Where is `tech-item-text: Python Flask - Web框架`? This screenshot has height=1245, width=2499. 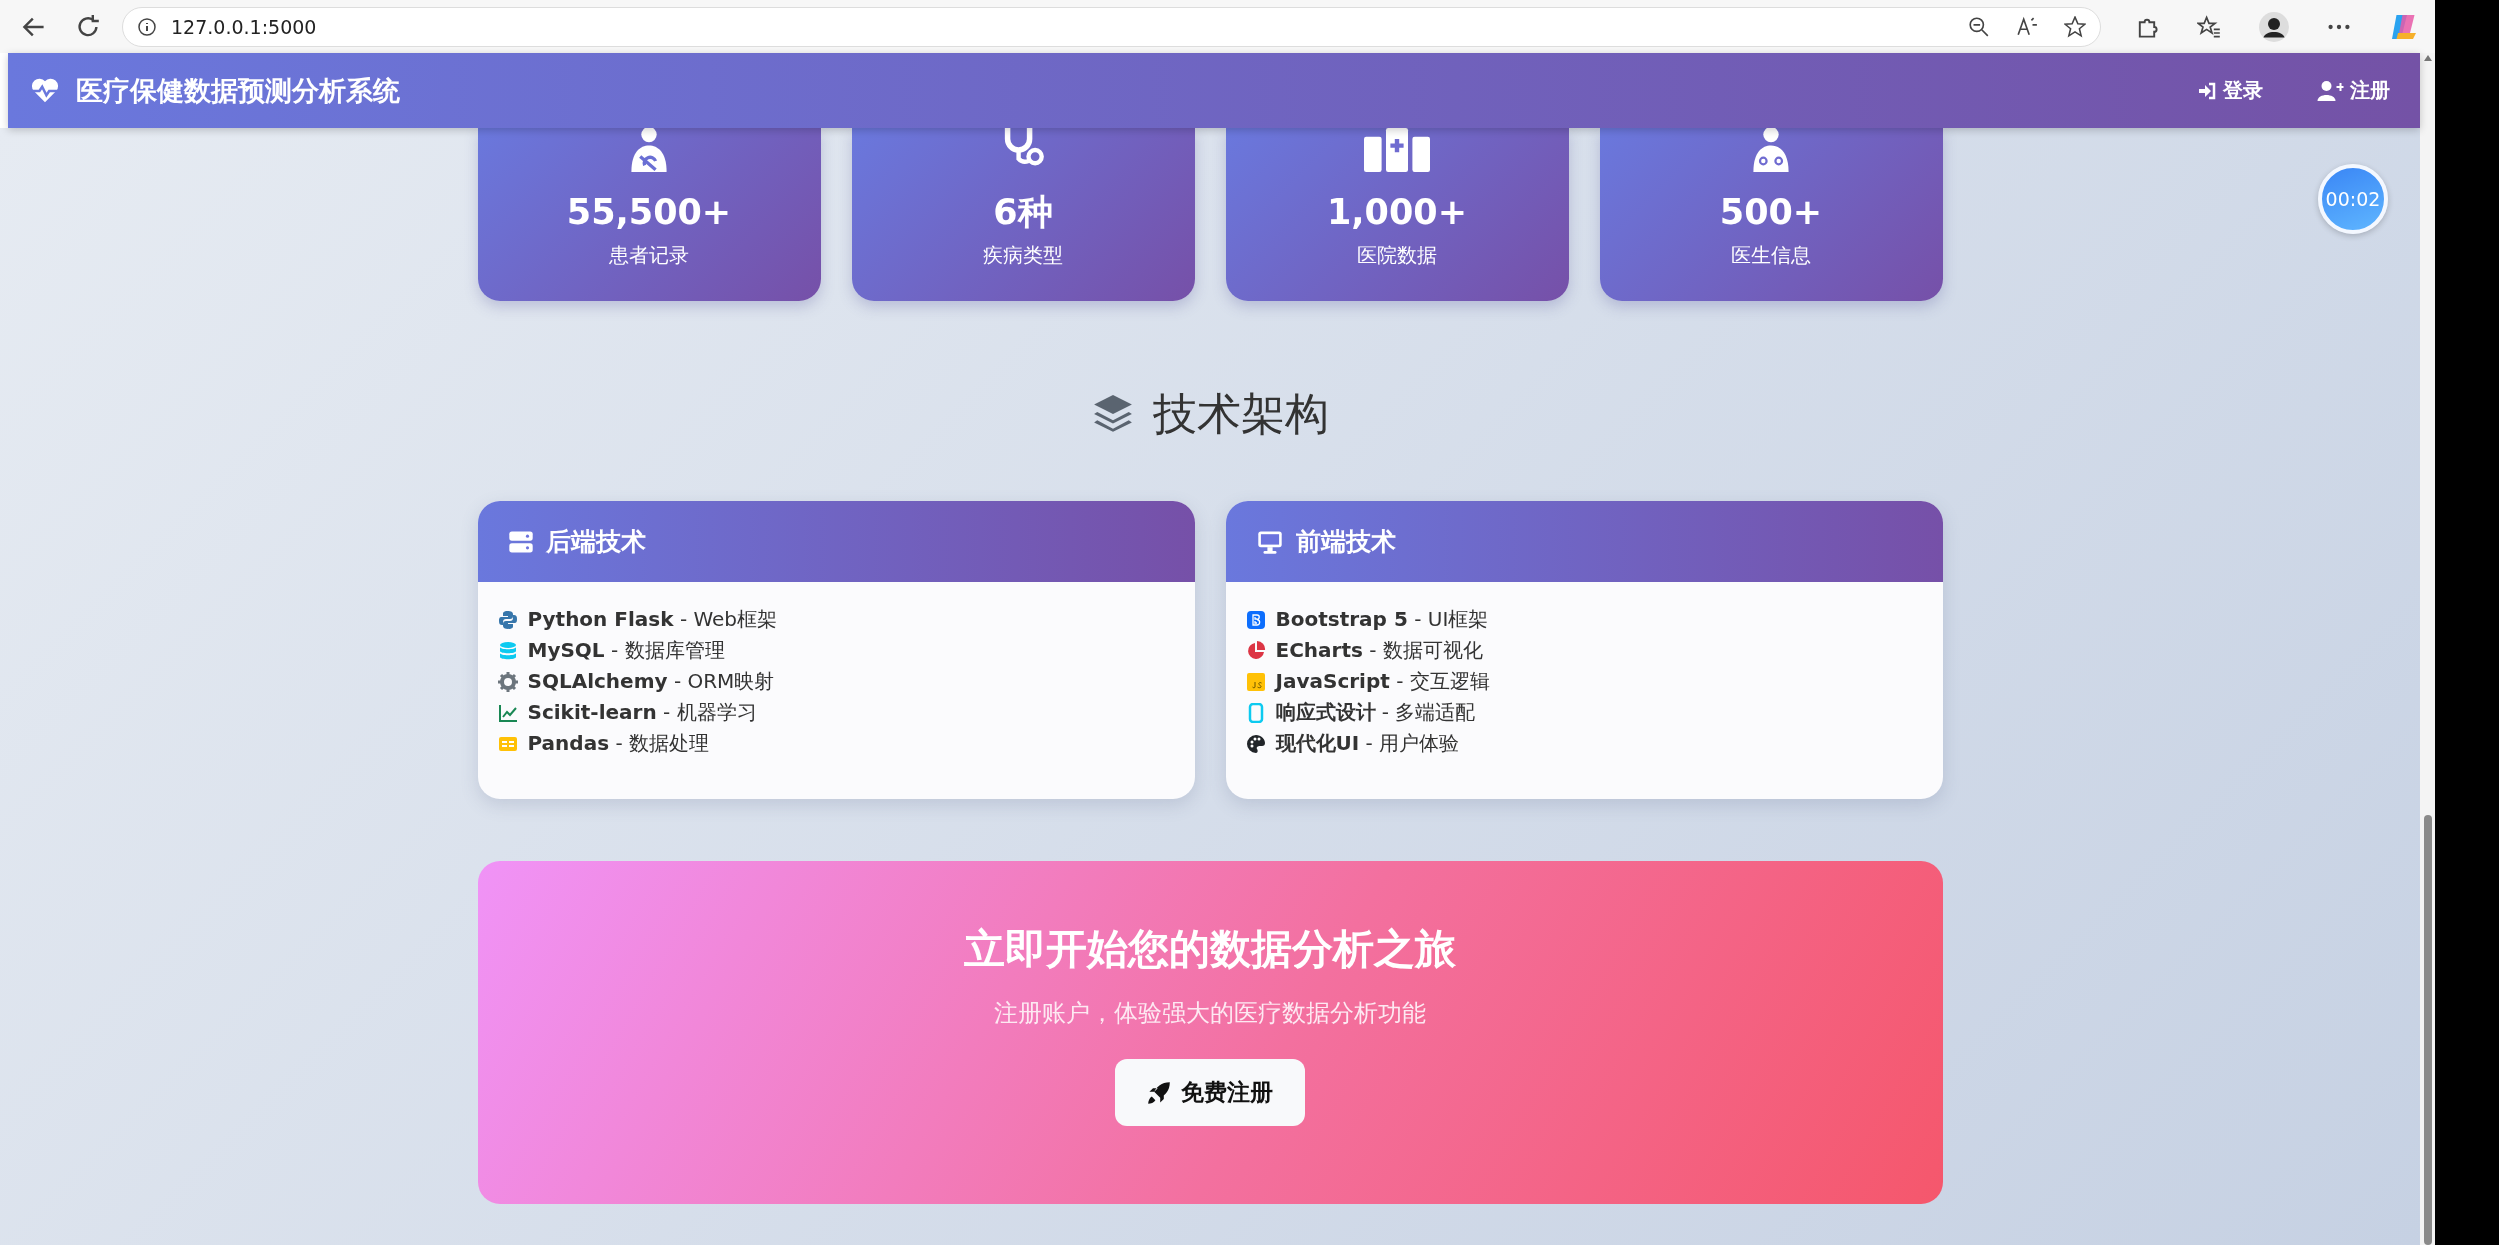
tech-item-text: Python Flask - Web框架 is located at coordinates (652, 619).